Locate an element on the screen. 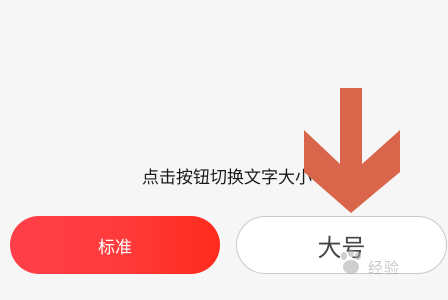 The height and width of the screenshot is (300, 448). watermark: 经验 is located at coordinates (391, 265).